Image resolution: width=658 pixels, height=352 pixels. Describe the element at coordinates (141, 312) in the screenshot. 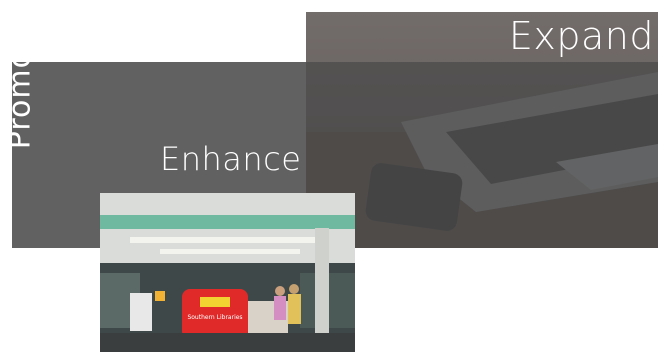

I see `display-stand` at that location.